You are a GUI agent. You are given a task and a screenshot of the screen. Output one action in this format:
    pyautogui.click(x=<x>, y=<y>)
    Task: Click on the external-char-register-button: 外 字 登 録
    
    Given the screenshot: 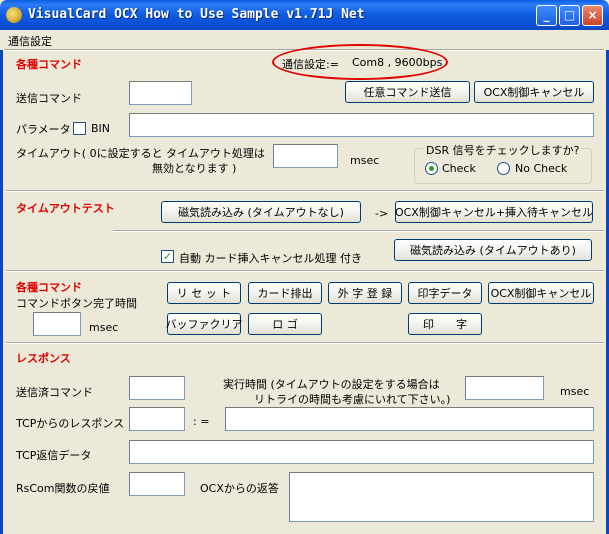 What is the action you would take?
    pyautogui.click(x=365, y=293)
    